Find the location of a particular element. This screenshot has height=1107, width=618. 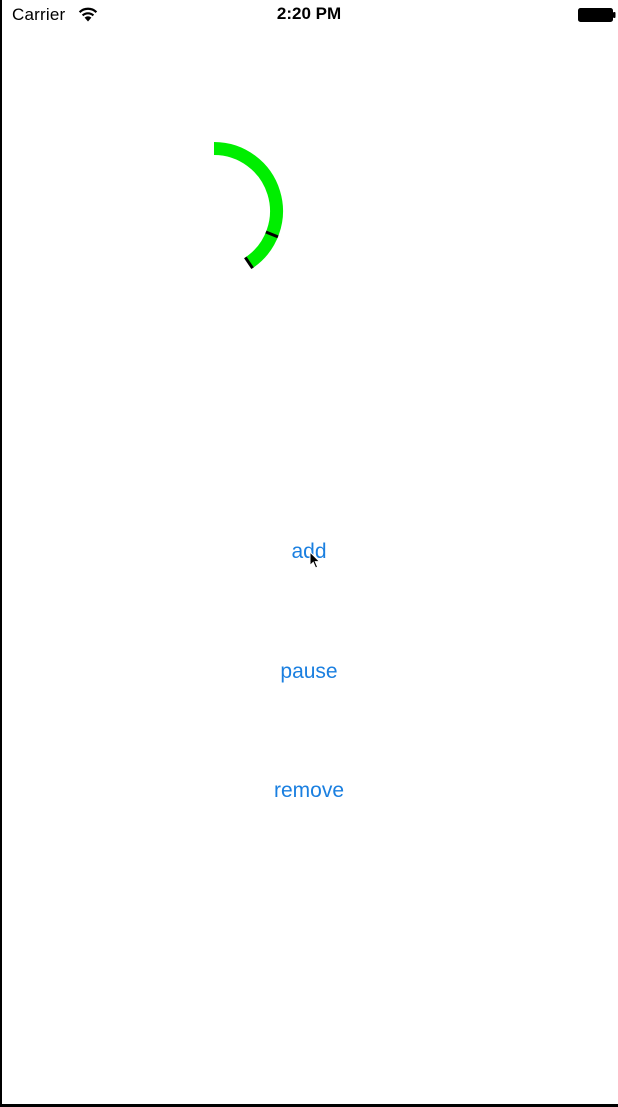

clock-time: 2:20 PM is located at coordinates (309, 13).